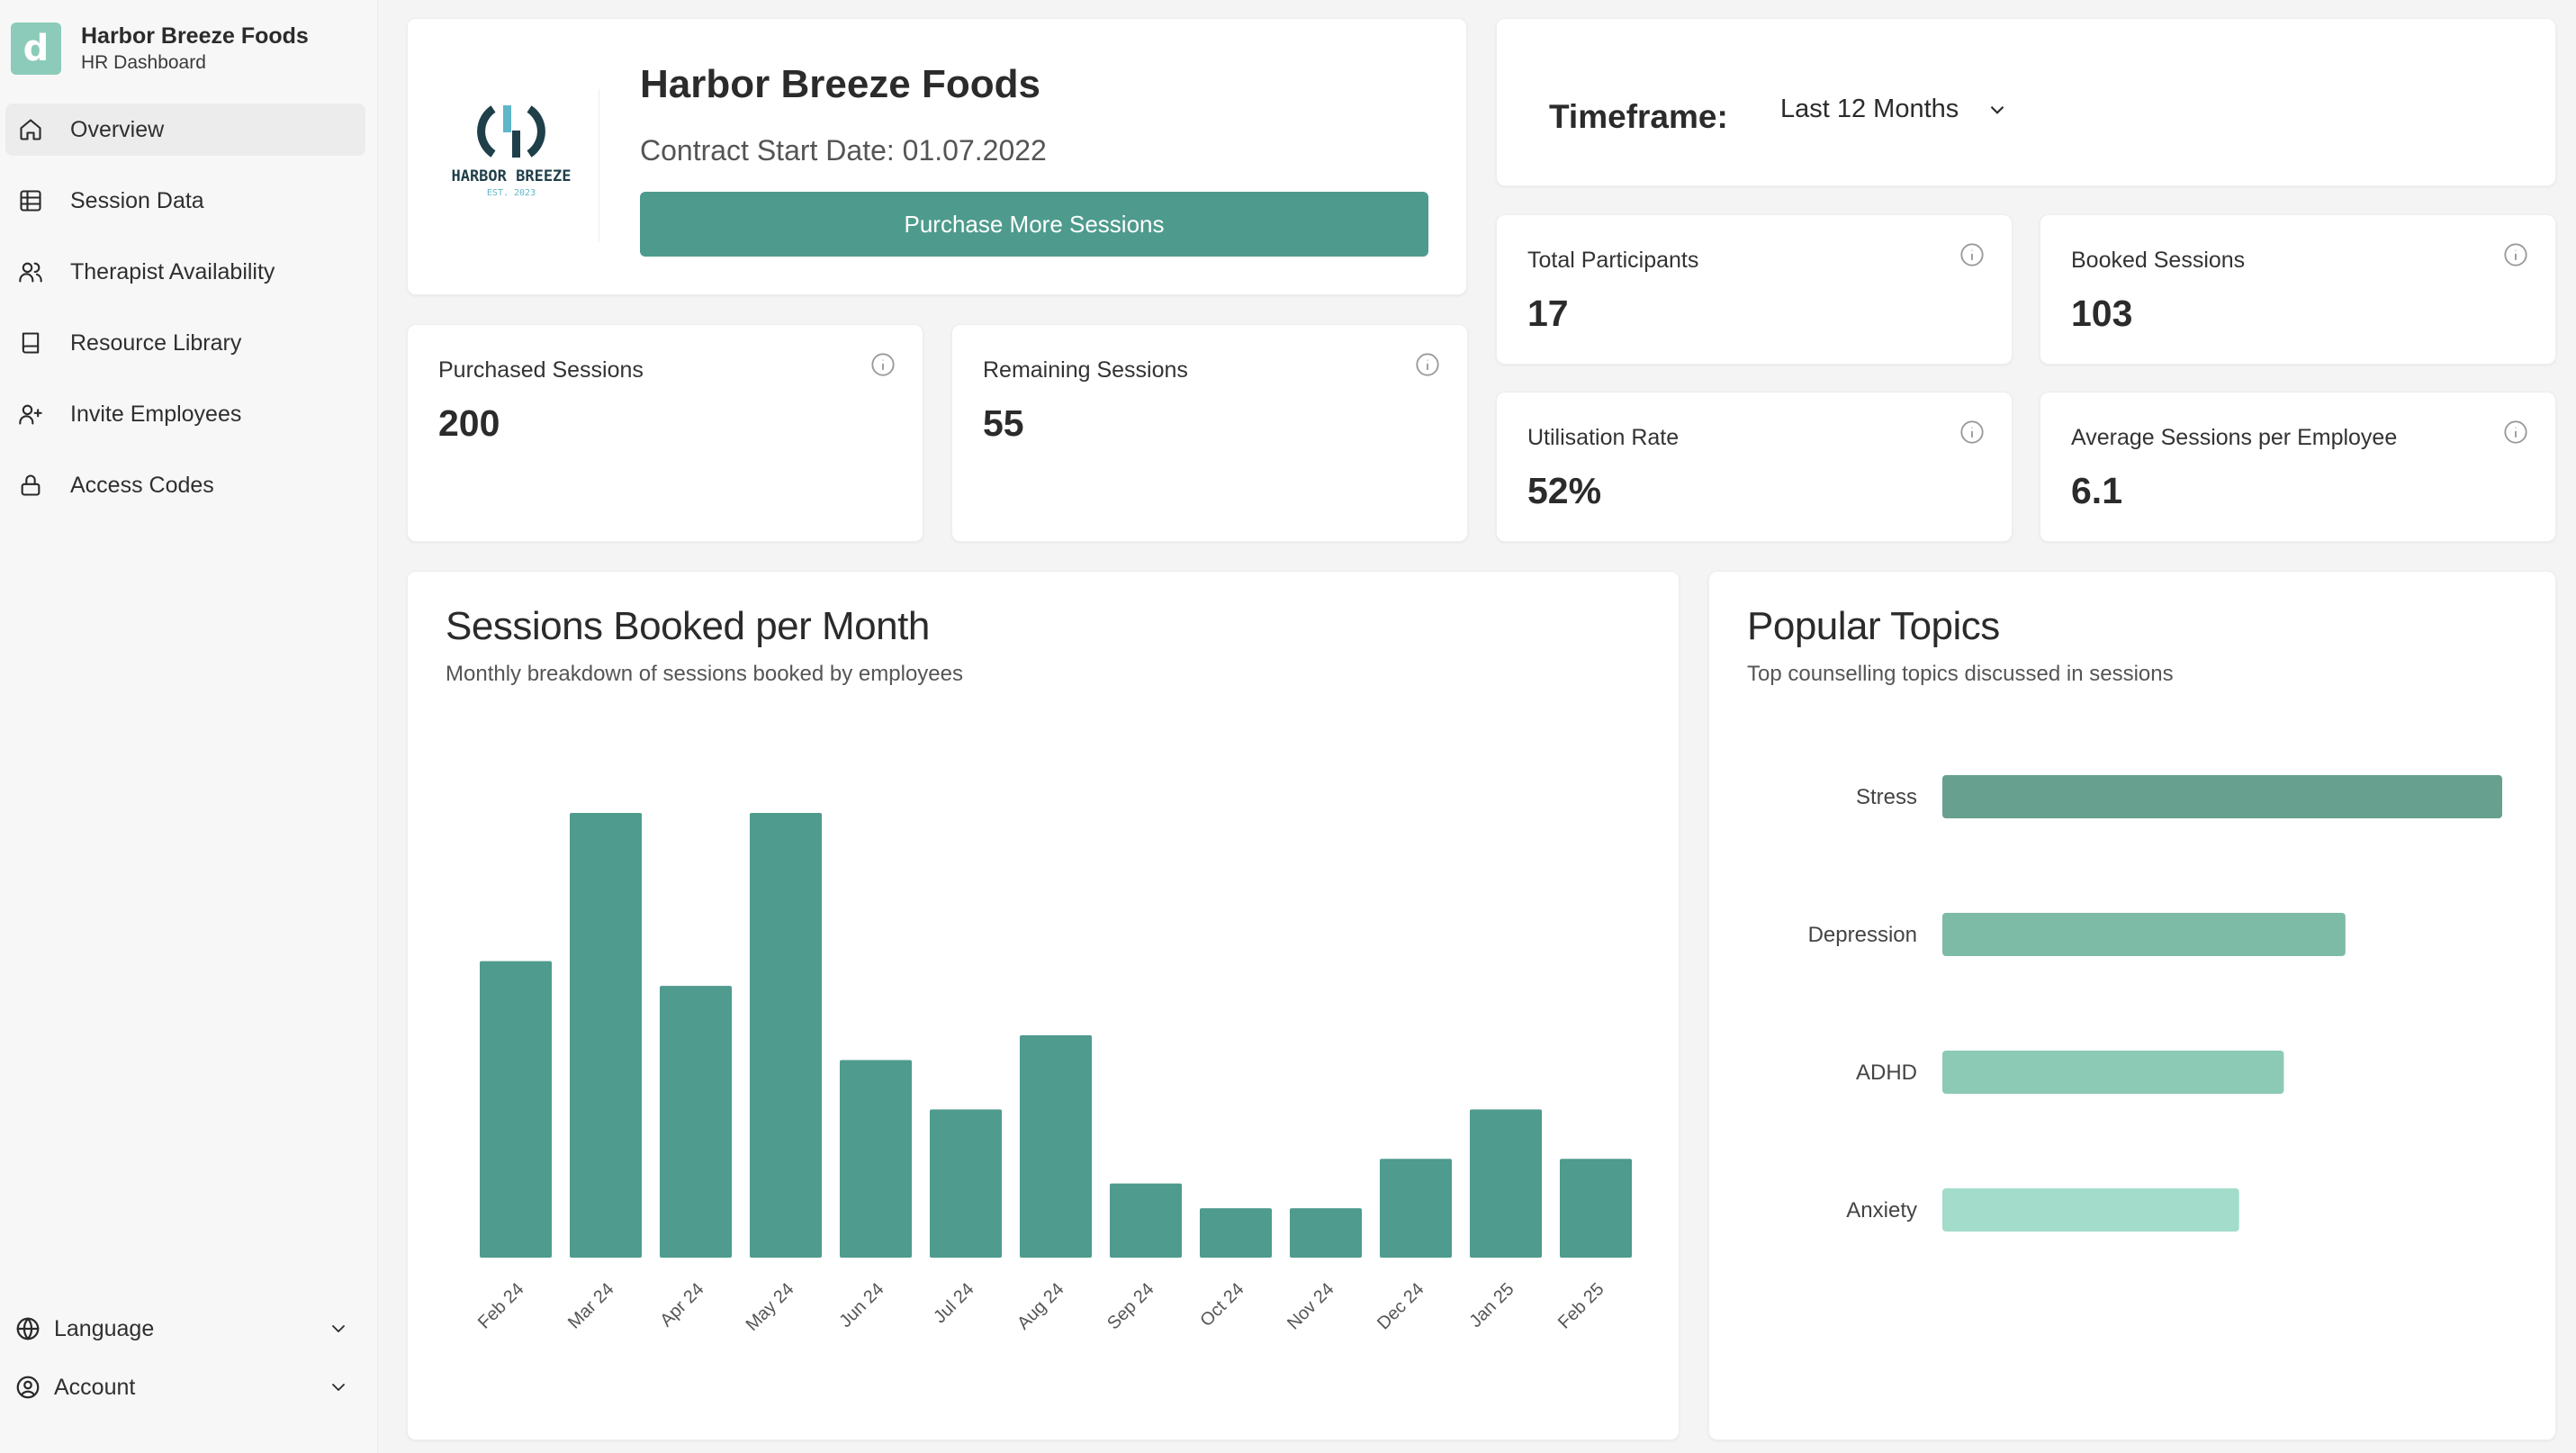 This screenshot has height=1453, width=2576. I want to click on table-icon, so click(30, 201).